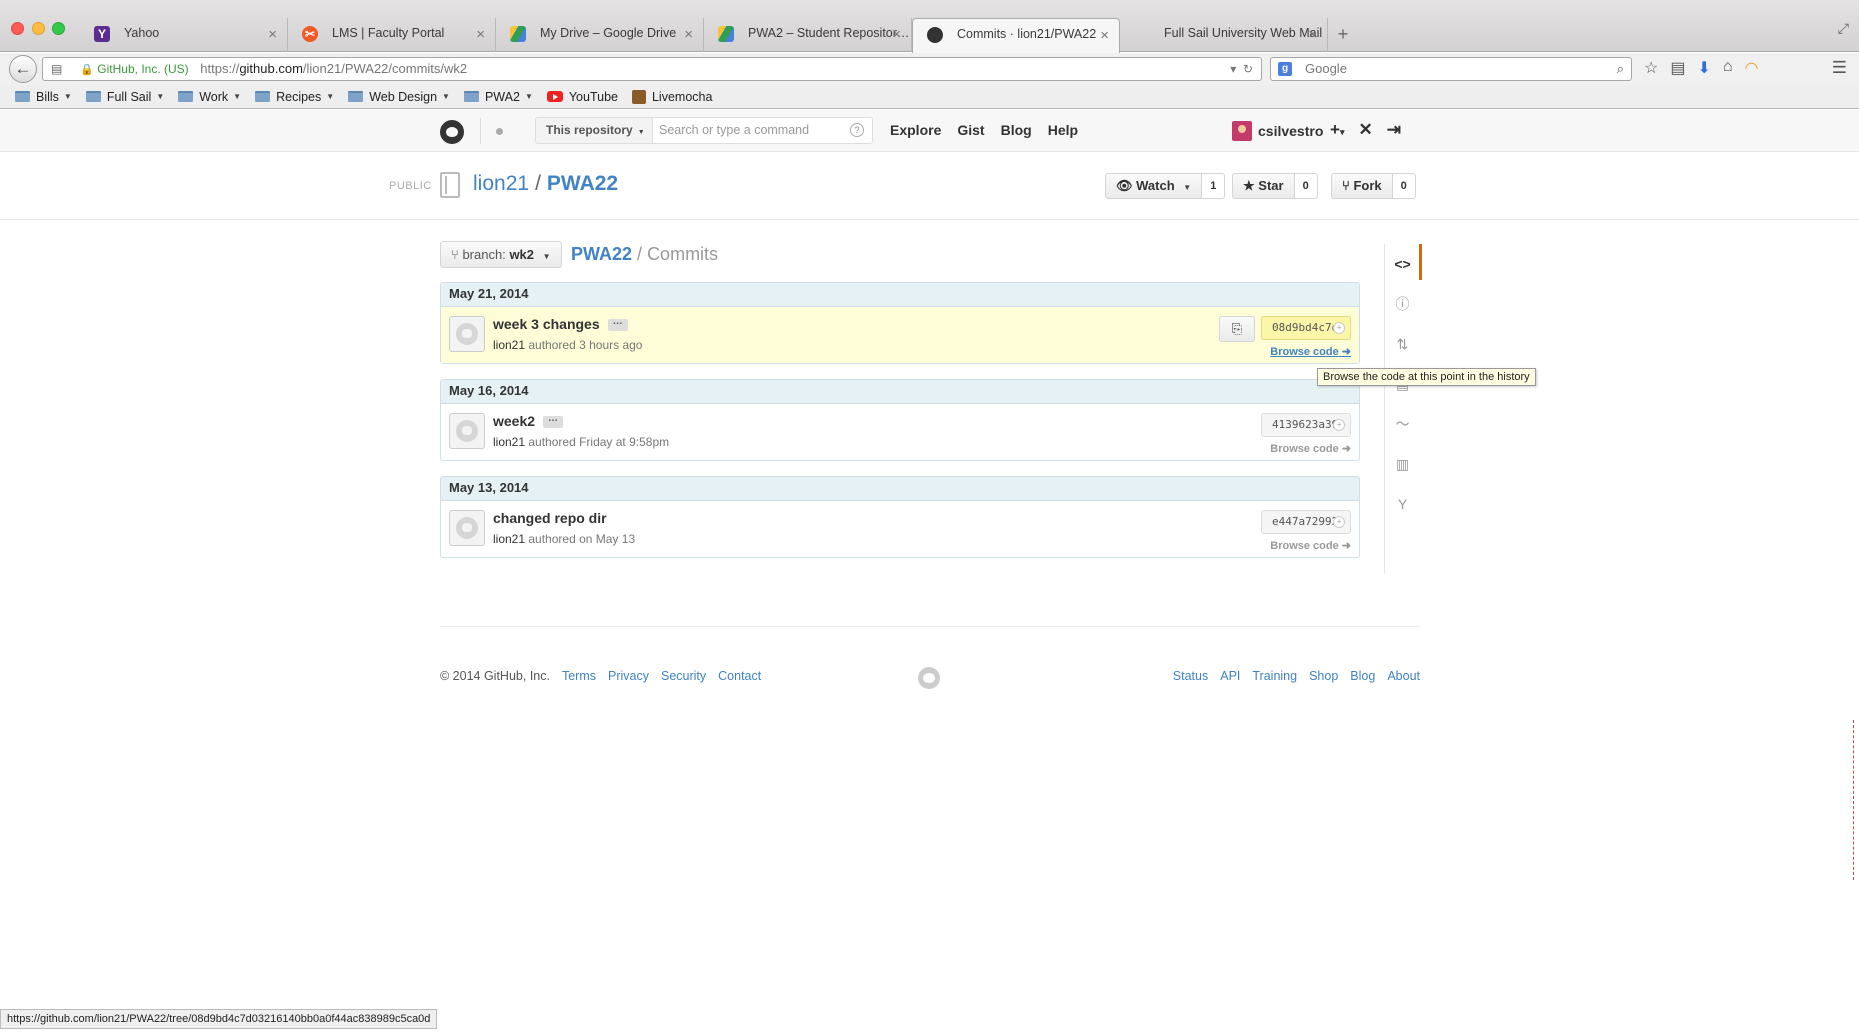 The height and width of the screenshot is (1033, 1859). What do you see at coordinates (1306, 522) in the screenshot?
I see `commit-sha-button: e447a72992 +` at bounding box center [1306, 522].